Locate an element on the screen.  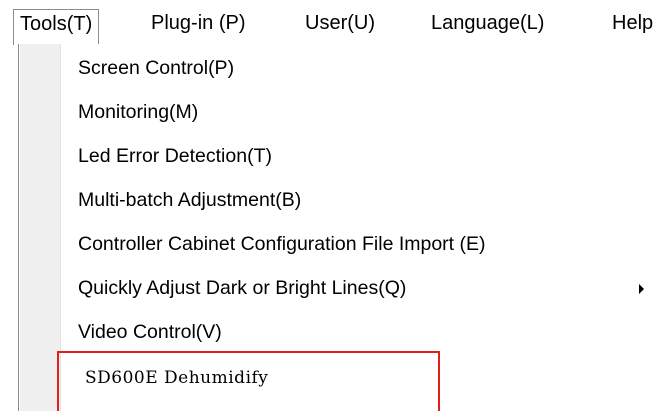
menu-user: User(U) is located at coordinates (340, 25).